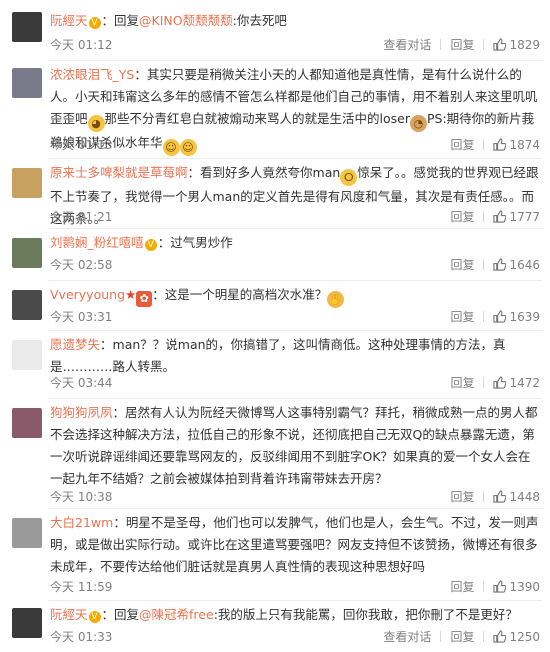 This screenshot has width=550, height=652. I want to click on like-button: 1646, so click(516, 265).